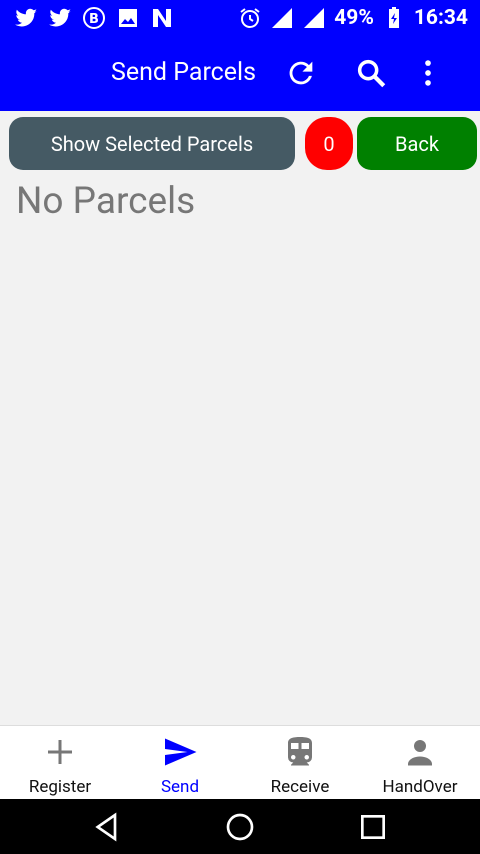  I want to click on status-bar: B 49% 16:34, so click(240, 18).